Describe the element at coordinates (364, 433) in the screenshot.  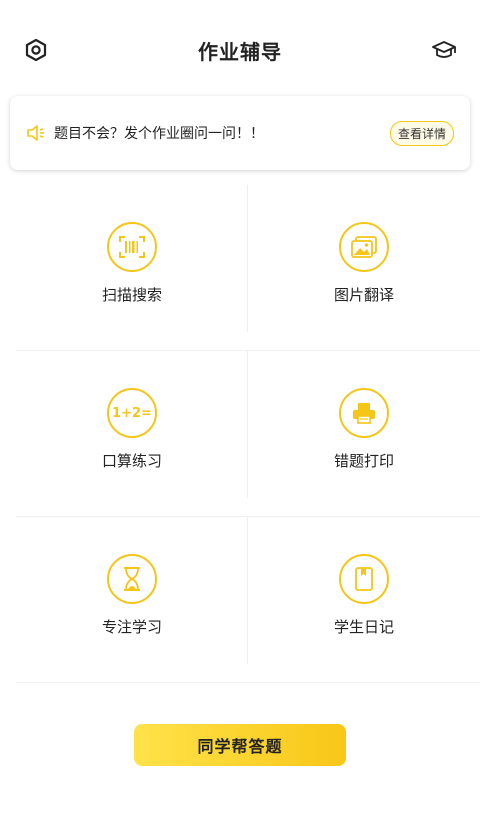
I see `feature-mistake-print: 错题打印` at that location.